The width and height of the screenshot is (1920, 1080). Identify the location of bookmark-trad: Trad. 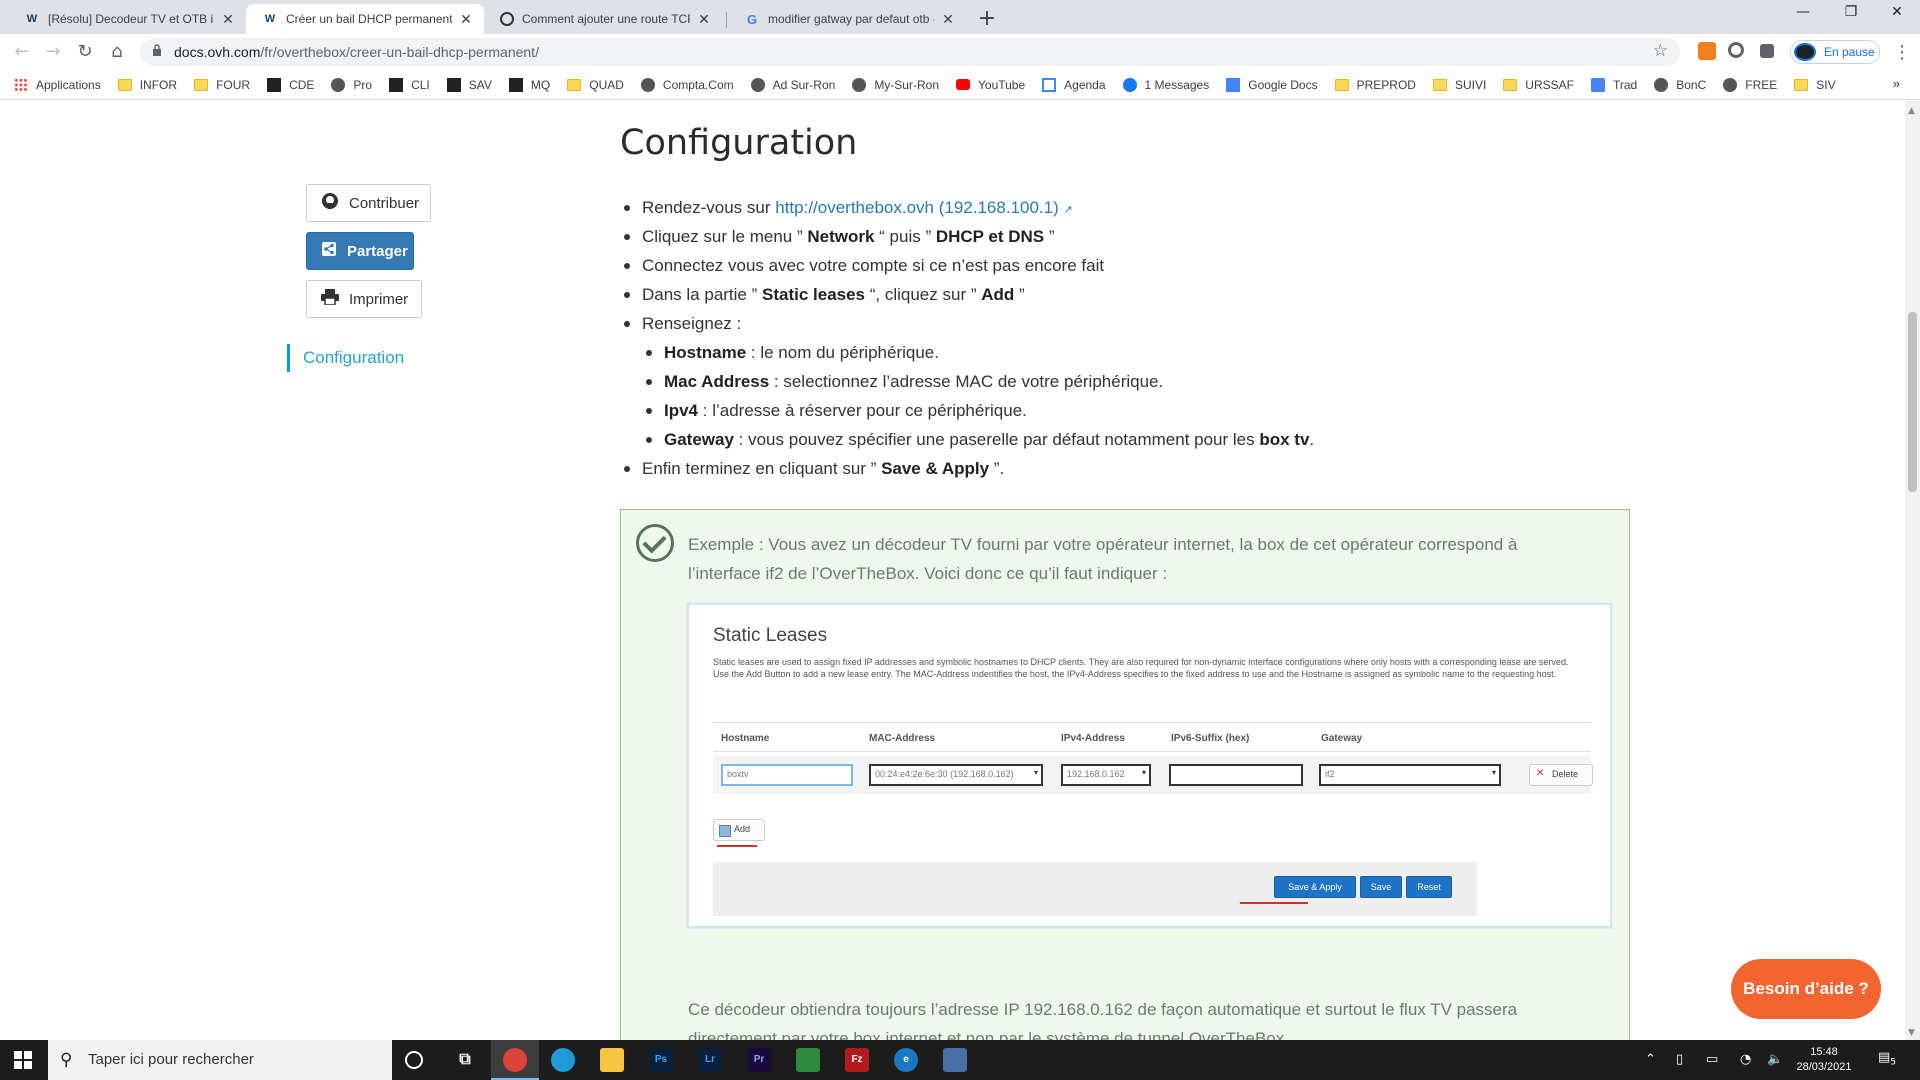
(1613, 84).